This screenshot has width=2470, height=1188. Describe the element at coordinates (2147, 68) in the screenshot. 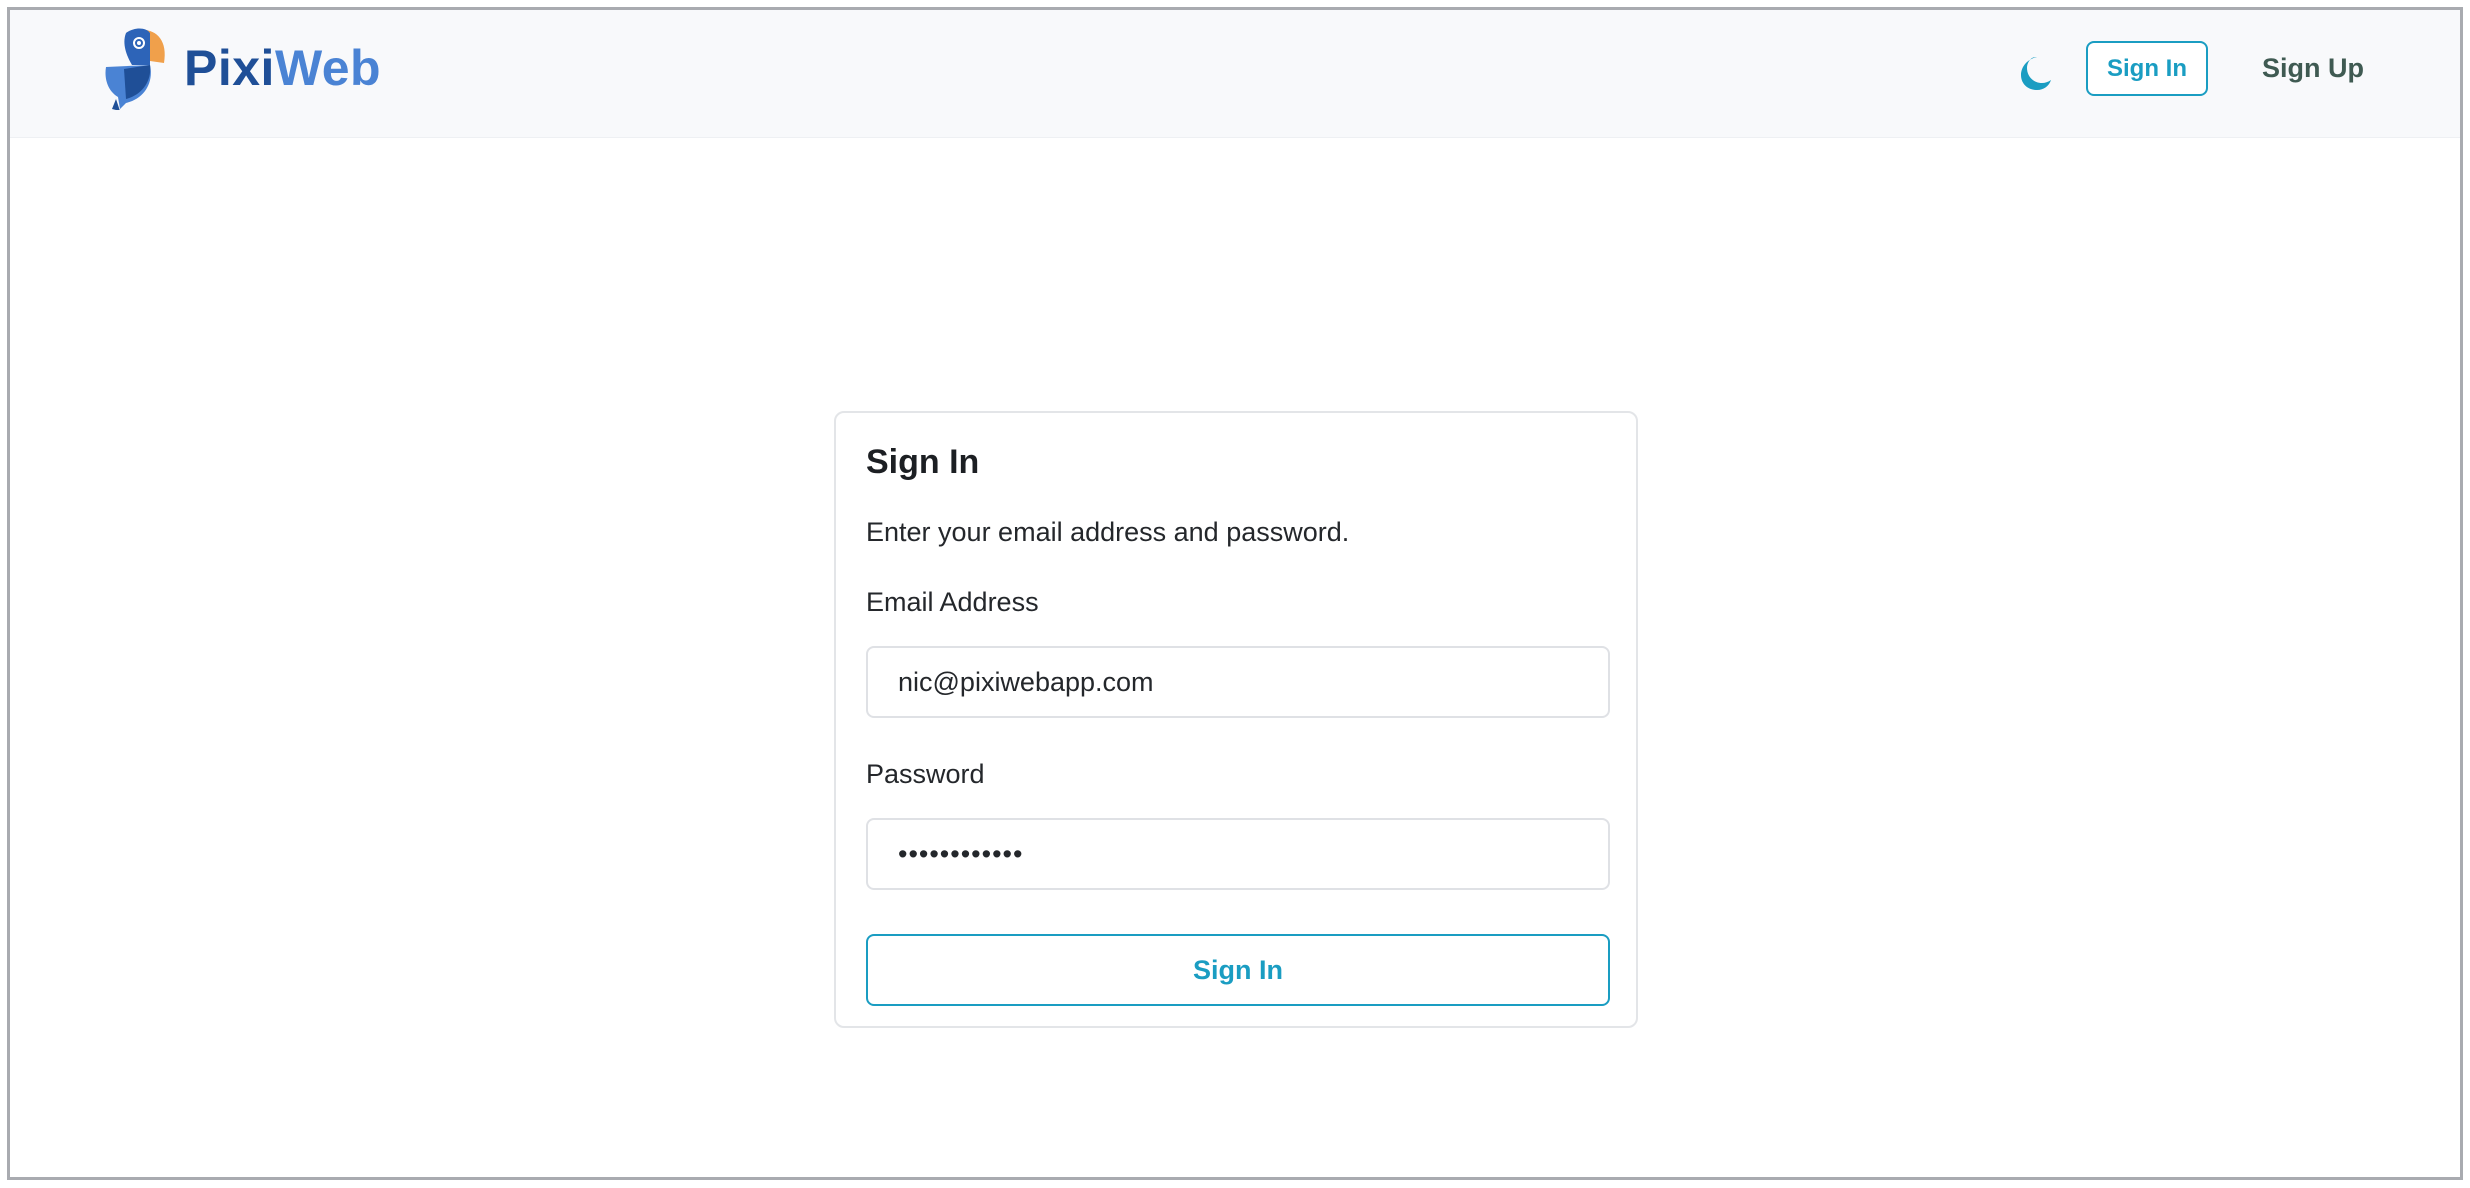

I see `header-signin-button: Sign In` at that location.